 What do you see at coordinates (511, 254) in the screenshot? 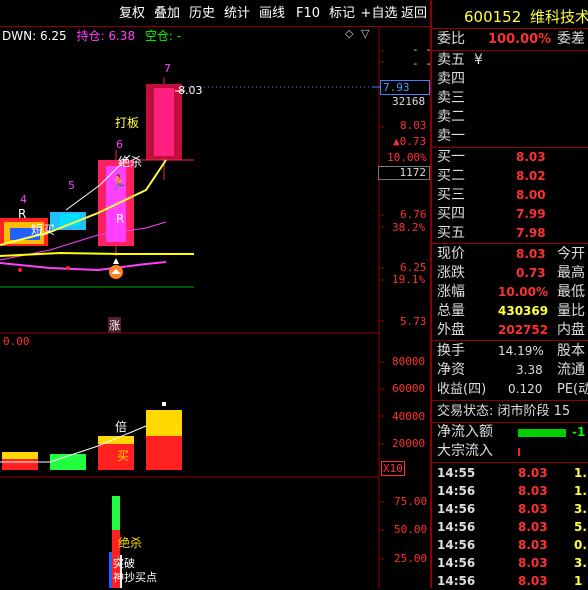
I see `stat-row-price: 现价 8.03 今开` at bounding box center [511, 254].